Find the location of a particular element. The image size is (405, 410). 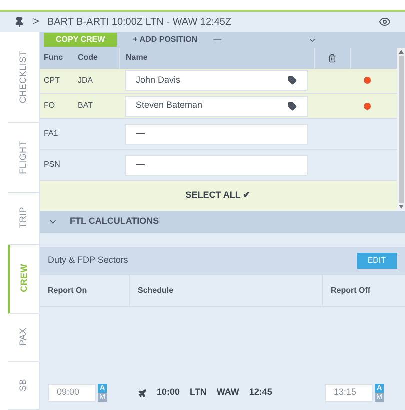

func-cell-text: FA1 is located at coordinates (51, 134).